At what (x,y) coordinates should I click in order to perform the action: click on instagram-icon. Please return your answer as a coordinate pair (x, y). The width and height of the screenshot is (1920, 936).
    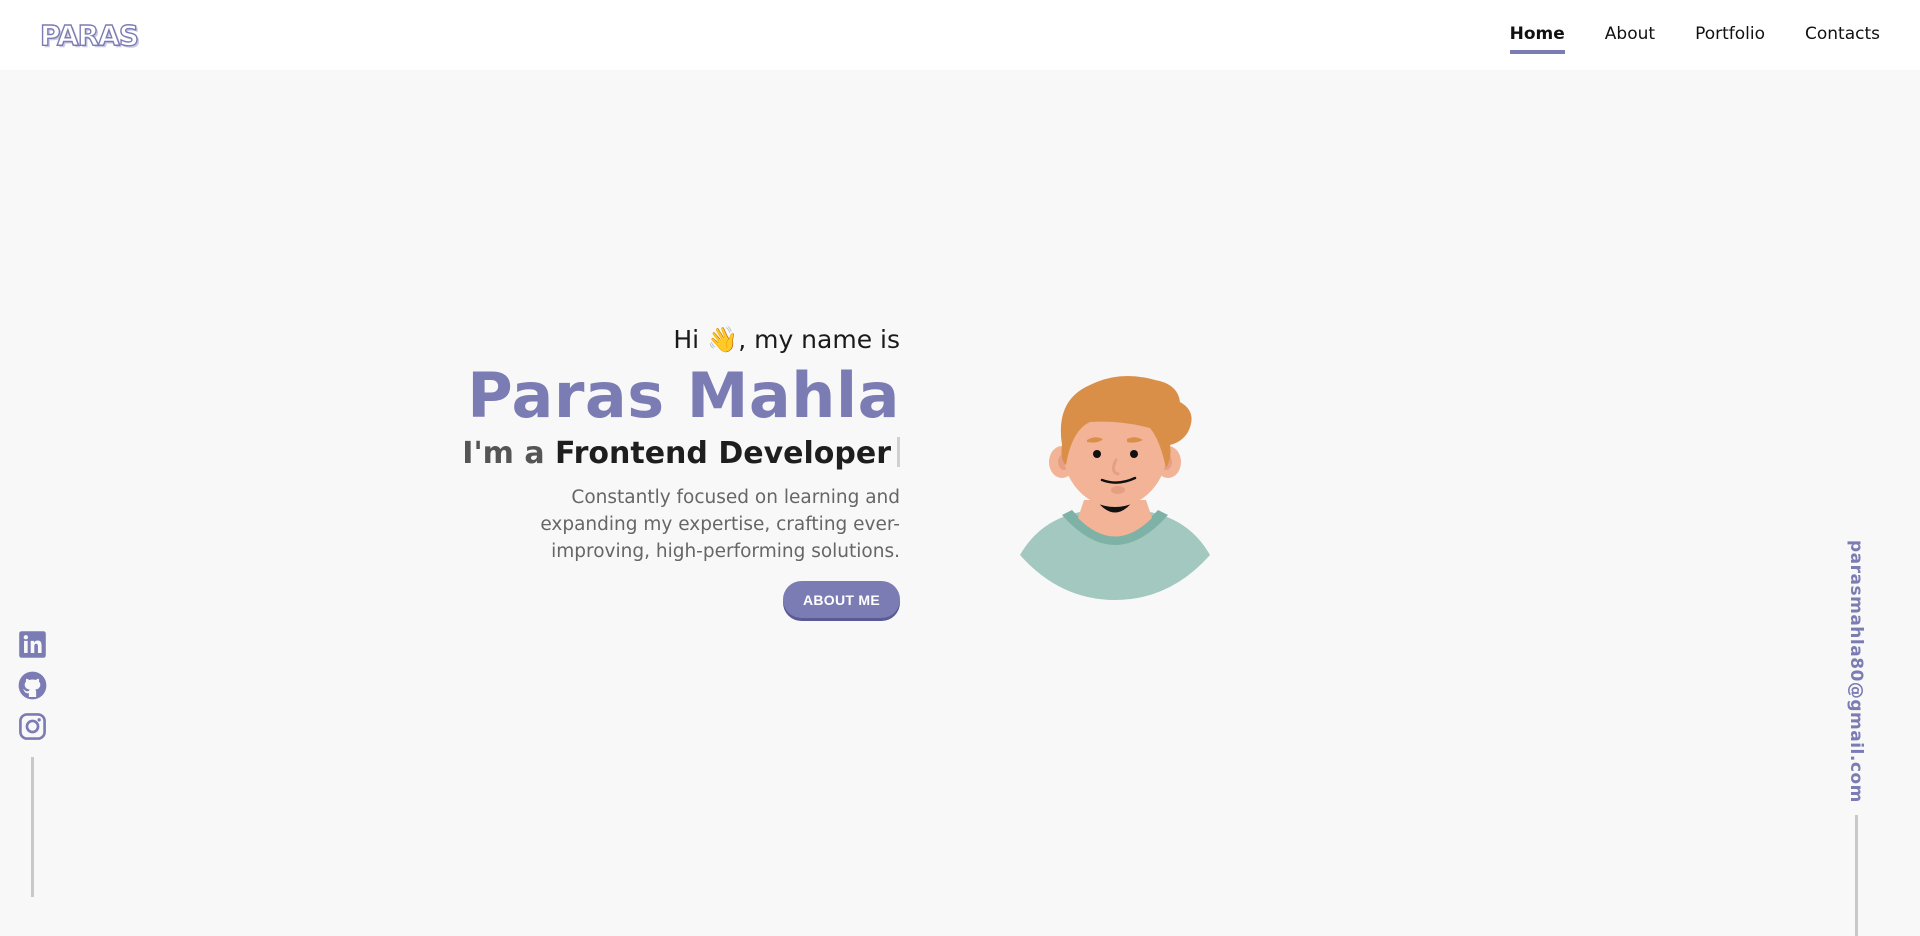
    Looking at the image, I should click on (32, 726).